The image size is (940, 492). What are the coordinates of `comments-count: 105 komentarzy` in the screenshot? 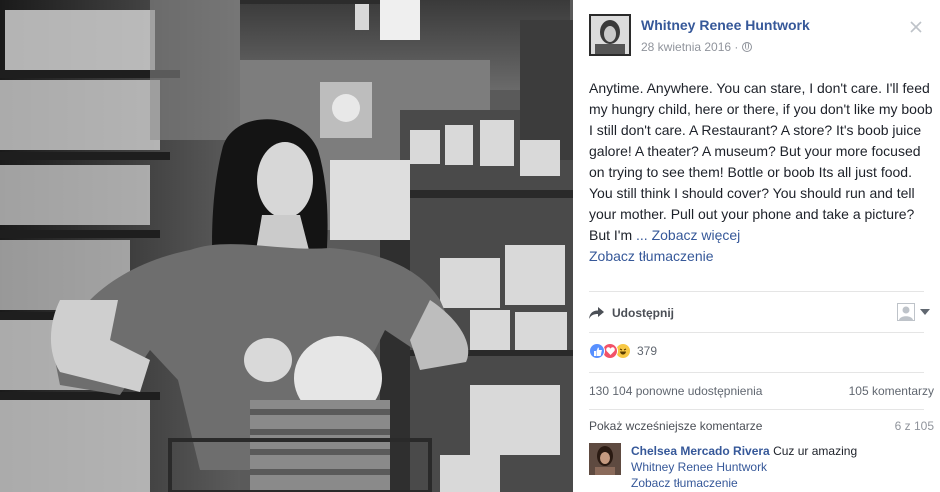 It's located at (891, 391).